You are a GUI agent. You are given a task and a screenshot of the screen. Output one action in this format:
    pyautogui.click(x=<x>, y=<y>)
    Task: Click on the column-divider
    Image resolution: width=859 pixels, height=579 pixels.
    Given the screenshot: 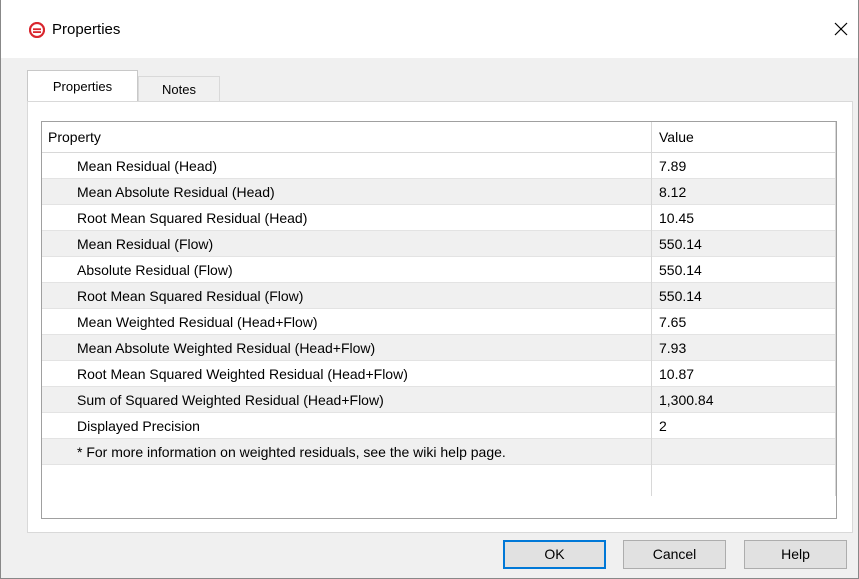 What is the action you would take?
    pyautogui.click(x=651, y=309)
    